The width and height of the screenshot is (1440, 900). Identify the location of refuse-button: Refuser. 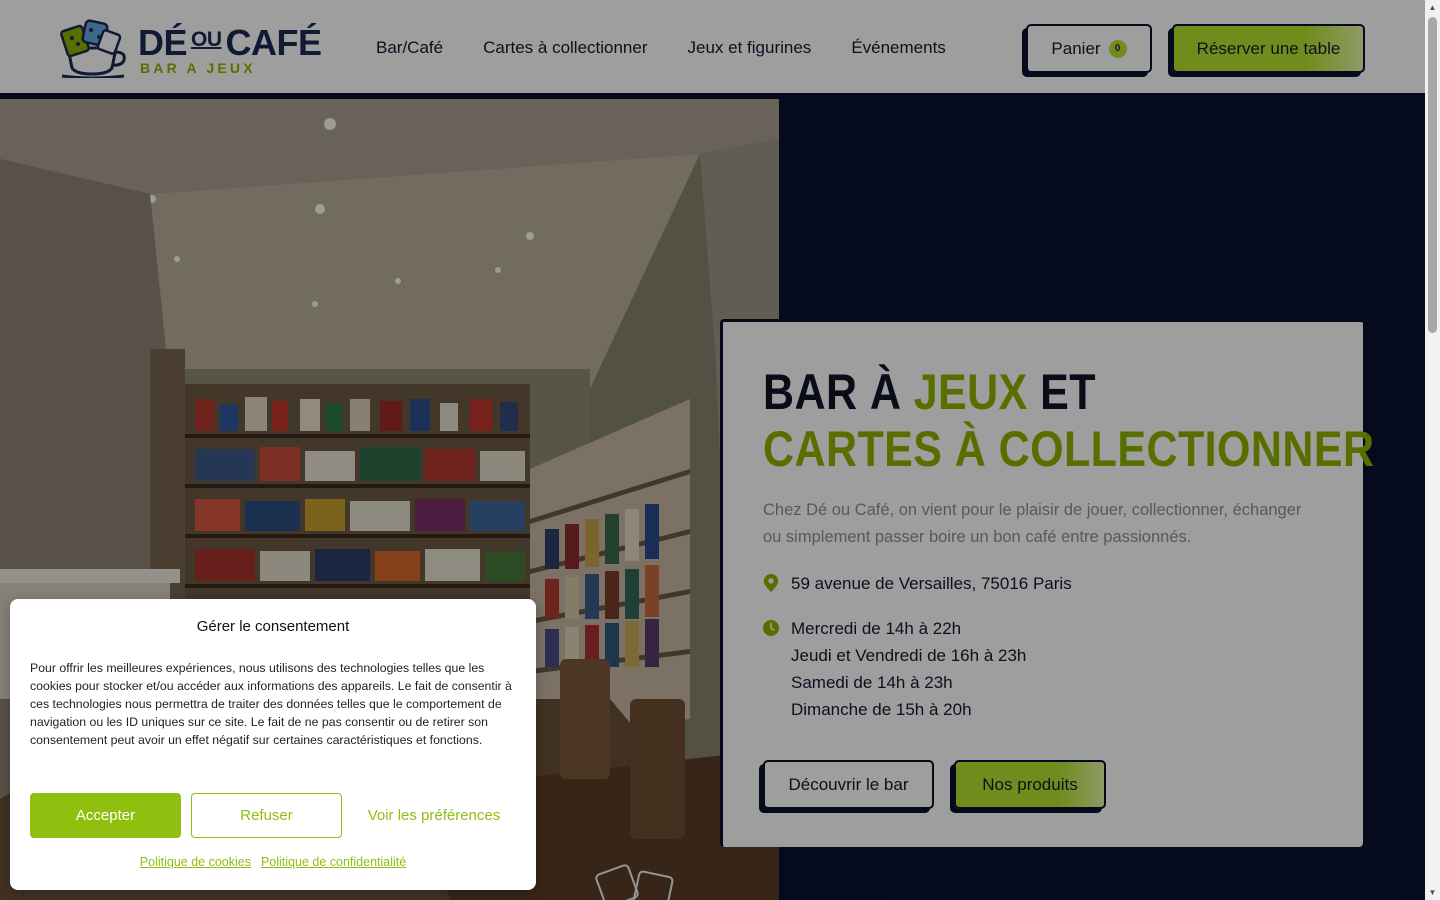
(266, 815).